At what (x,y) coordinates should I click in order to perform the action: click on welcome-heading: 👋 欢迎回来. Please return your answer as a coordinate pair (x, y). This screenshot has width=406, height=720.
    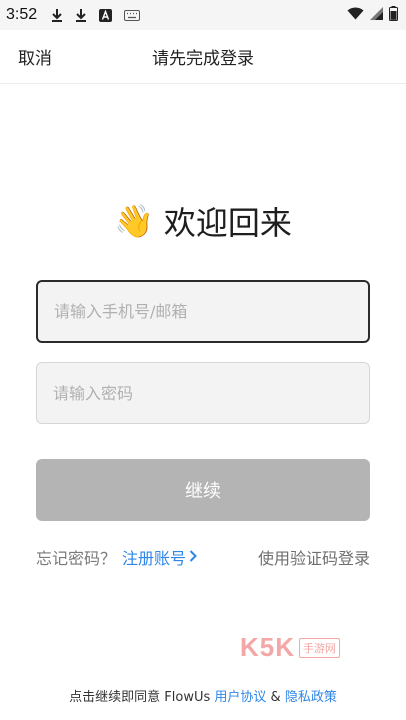
    Looking at the image, I should click on (203, 221).